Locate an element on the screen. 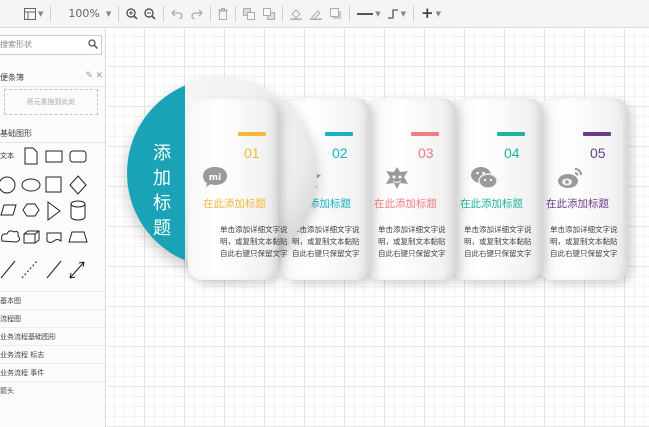 This screenshot has height=427, width=649. bring-front-icon is located at coordinates (249, 13).